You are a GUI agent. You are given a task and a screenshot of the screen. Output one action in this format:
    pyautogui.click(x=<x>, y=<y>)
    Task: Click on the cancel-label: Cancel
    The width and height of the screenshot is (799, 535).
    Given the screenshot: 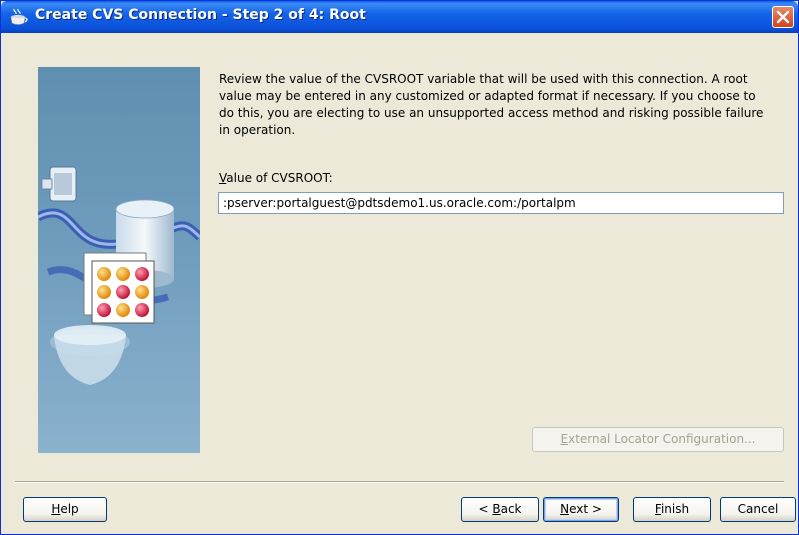 What is the action you would take?
    pyautogui.click(x=758, y=509)
    